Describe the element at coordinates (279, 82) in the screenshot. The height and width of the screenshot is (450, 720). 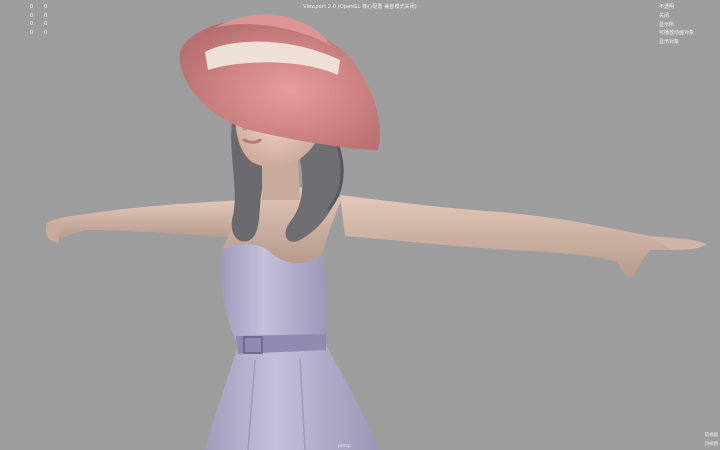
I see `hat` at that location.